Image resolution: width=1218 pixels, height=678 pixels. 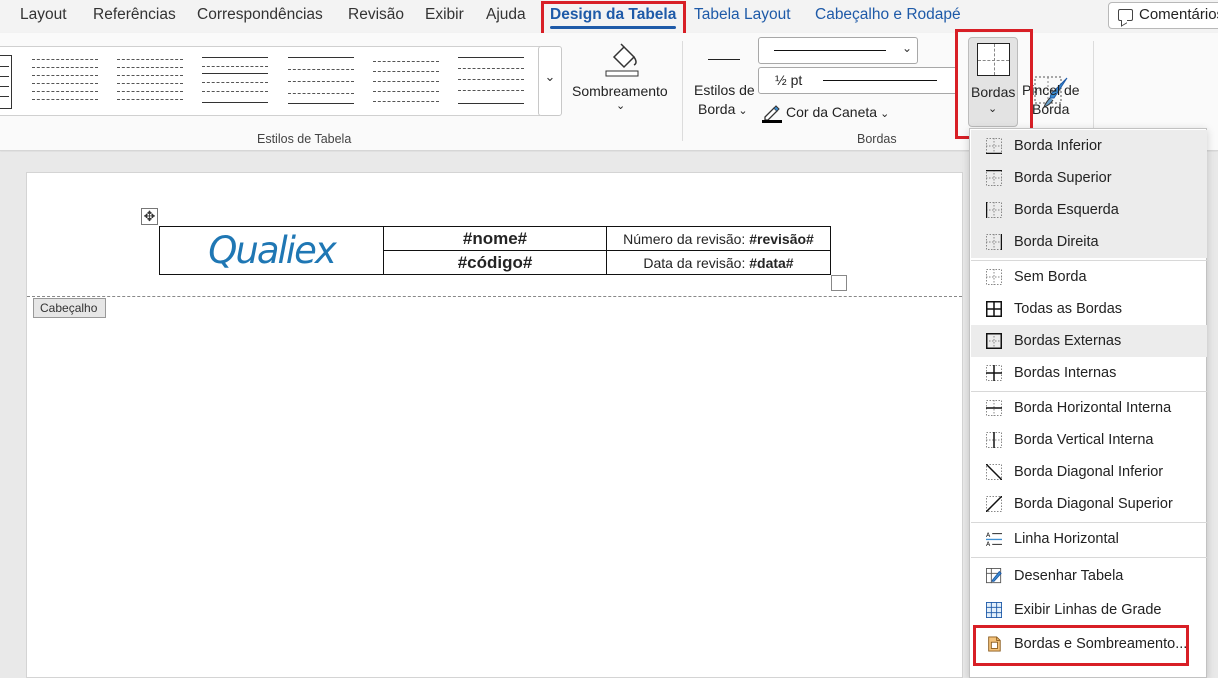 What do you see at coordinates (994, 504) in the screenshot?
I see `diagonal-up-border-icon` at bounding box center [994, 504].